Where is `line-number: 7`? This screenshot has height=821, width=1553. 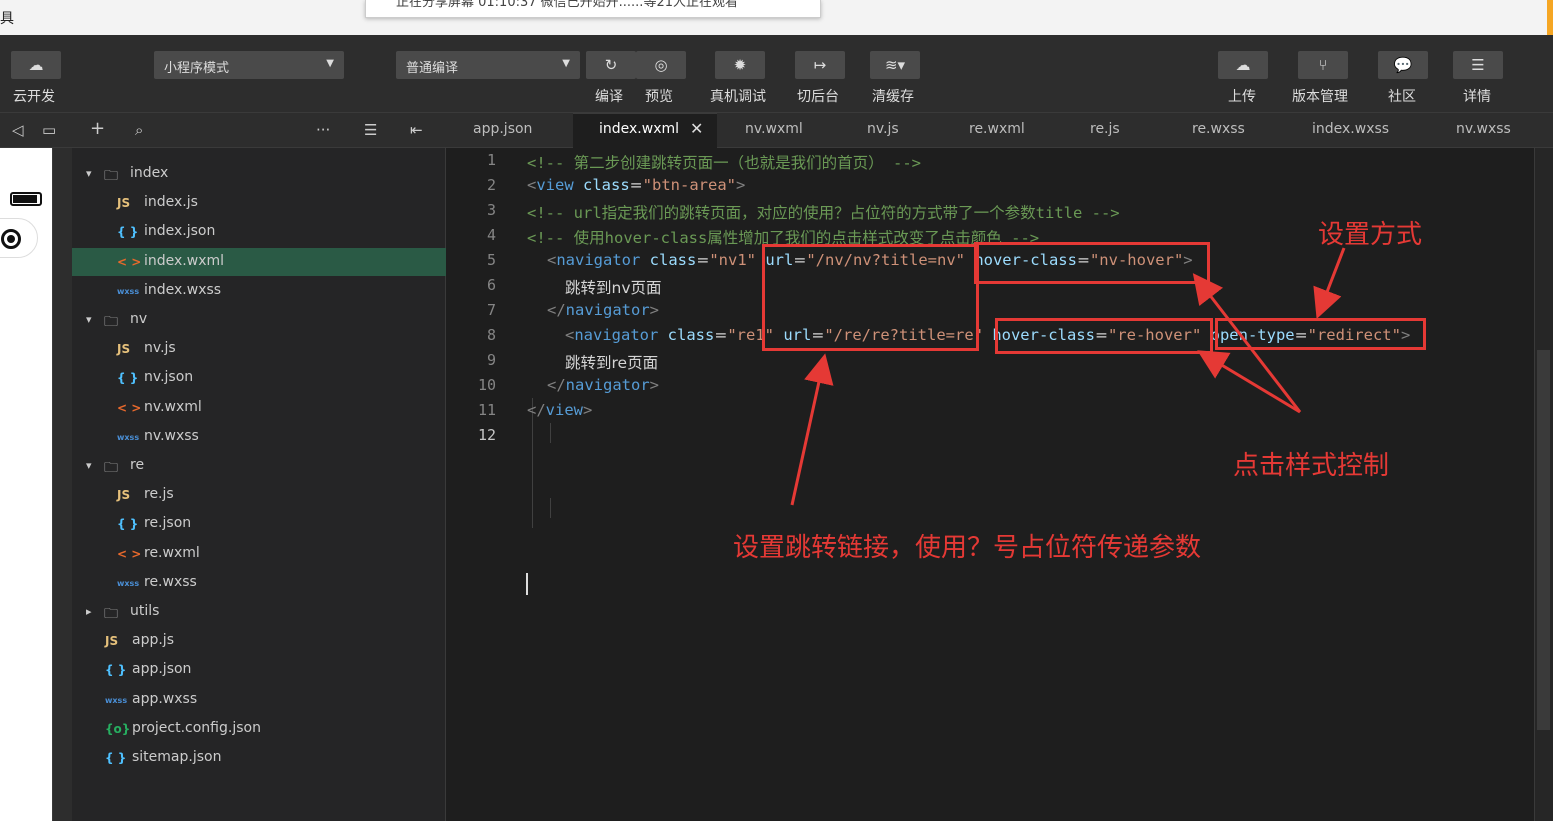 line-number: 7 is located at coordinates (491, 310).